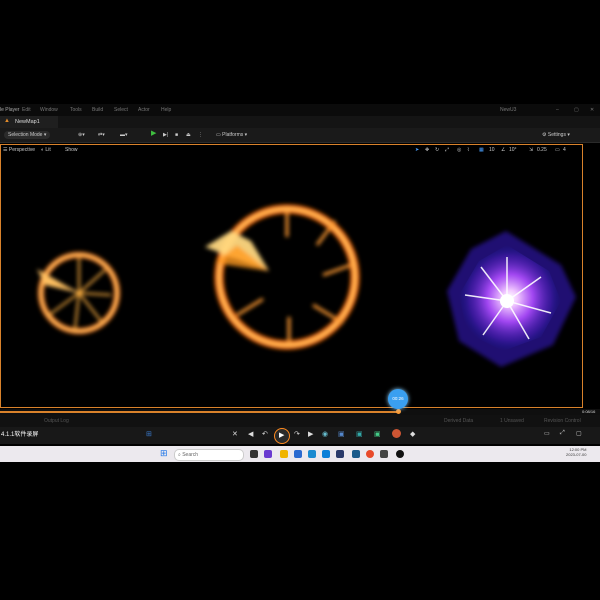 The height and width of the screenshot is (600, 600). Describe the element at coordinates (557, 150) in the screenshot. I see `camera-speed-icon: ▭` at that location.